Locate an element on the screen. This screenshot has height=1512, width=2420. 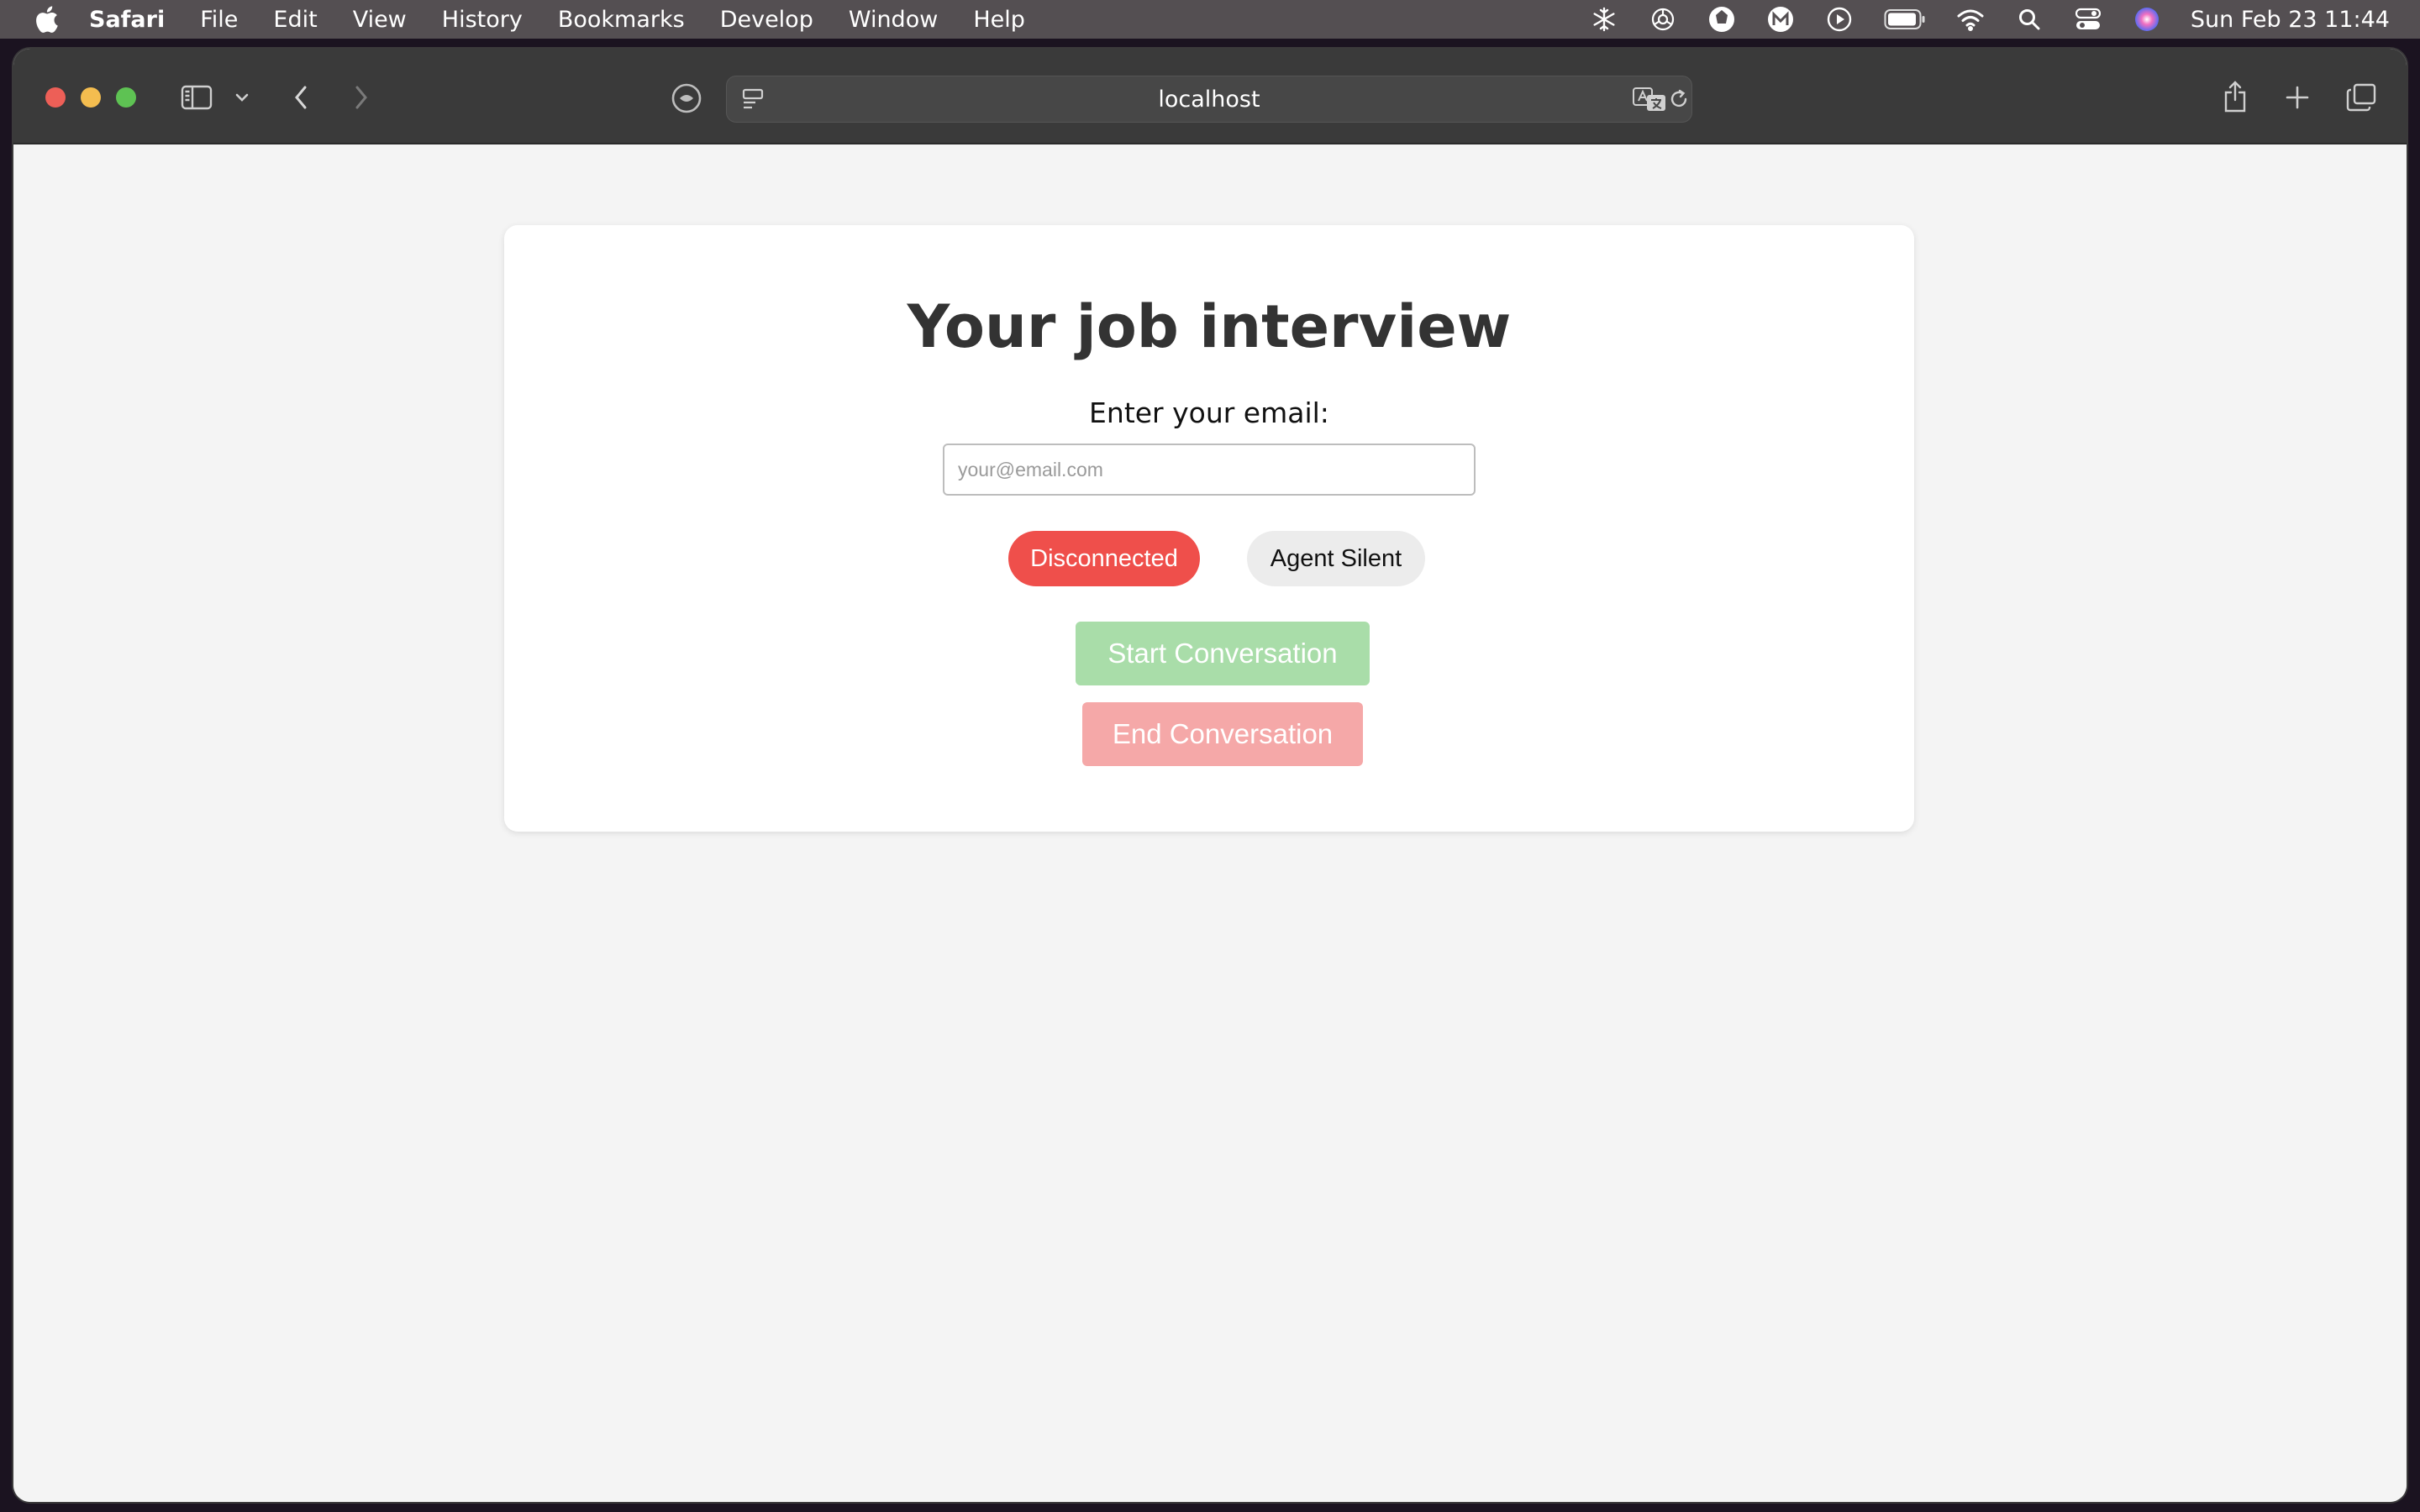
control-center-icon is located at coordinates (2088, 19).